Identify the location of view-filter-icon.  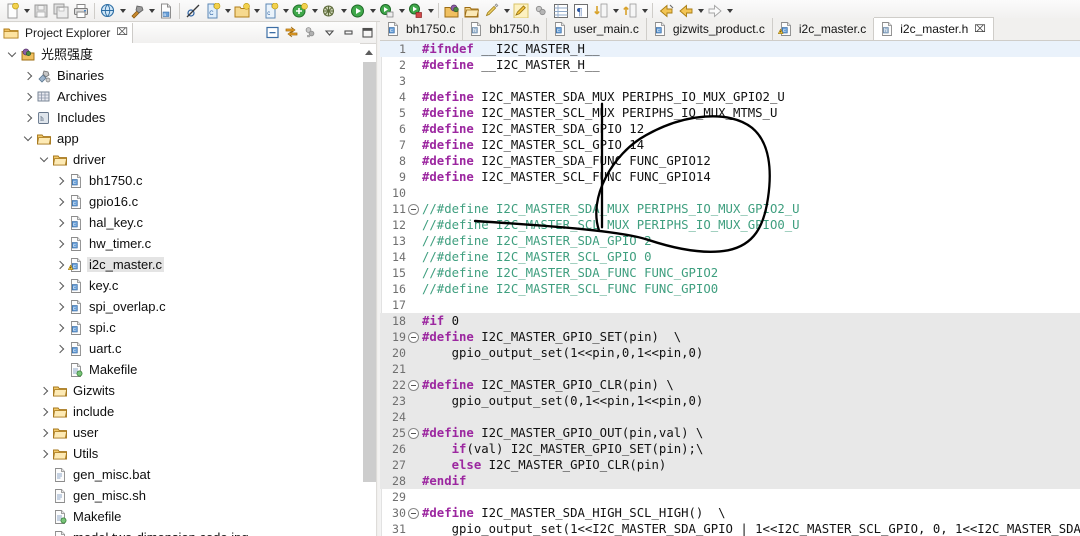
(310, 32).